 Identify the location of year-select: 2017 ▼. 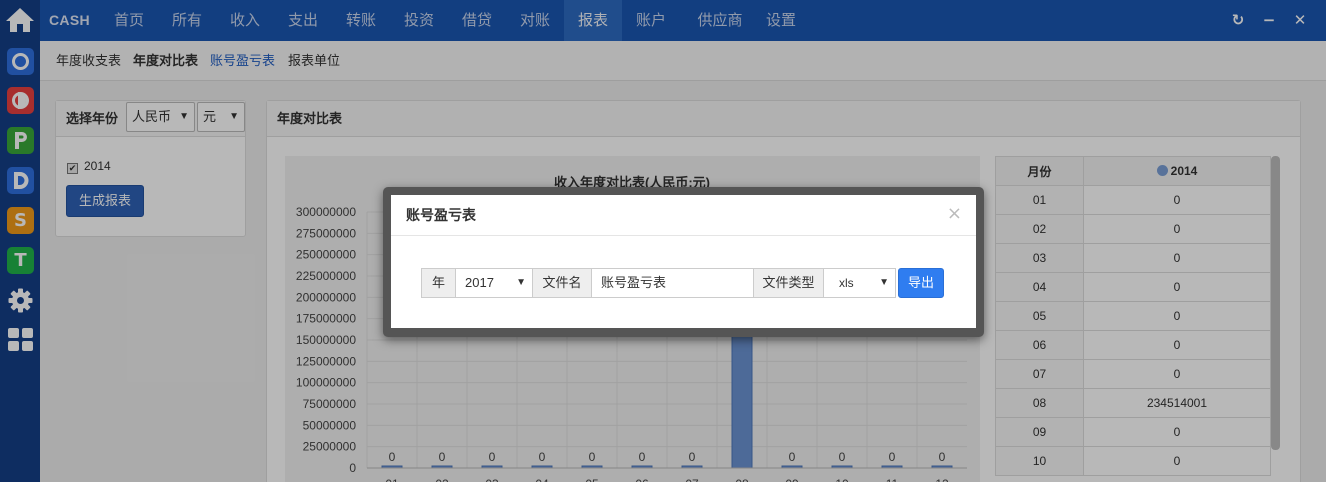
(494, 283).